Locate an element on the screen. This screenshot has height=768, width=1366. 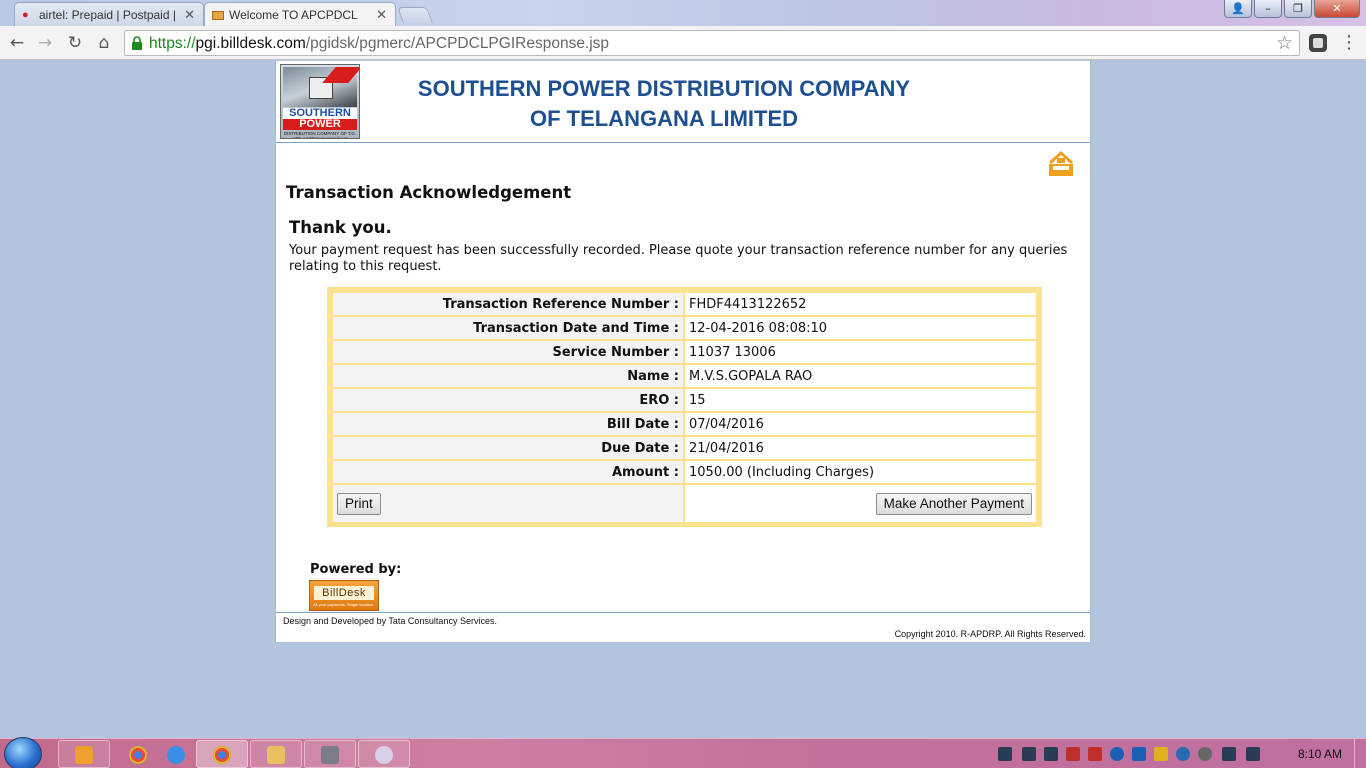
maximize-button: ❐ is located at coordinates (1298, 9).